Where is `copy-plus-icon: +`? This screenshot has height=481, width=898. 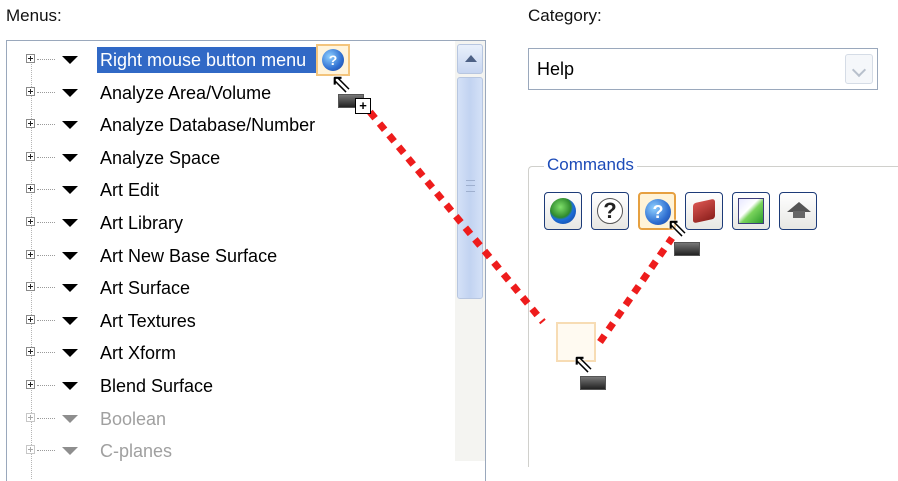 copy-plus-icon: + is located at coordinates (363, 106).